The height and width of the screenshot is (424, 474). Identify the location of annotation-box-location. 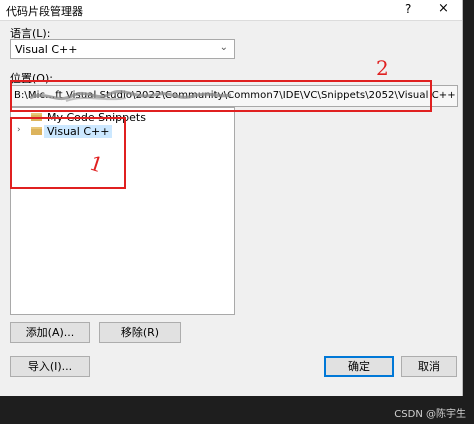
(221, 96).